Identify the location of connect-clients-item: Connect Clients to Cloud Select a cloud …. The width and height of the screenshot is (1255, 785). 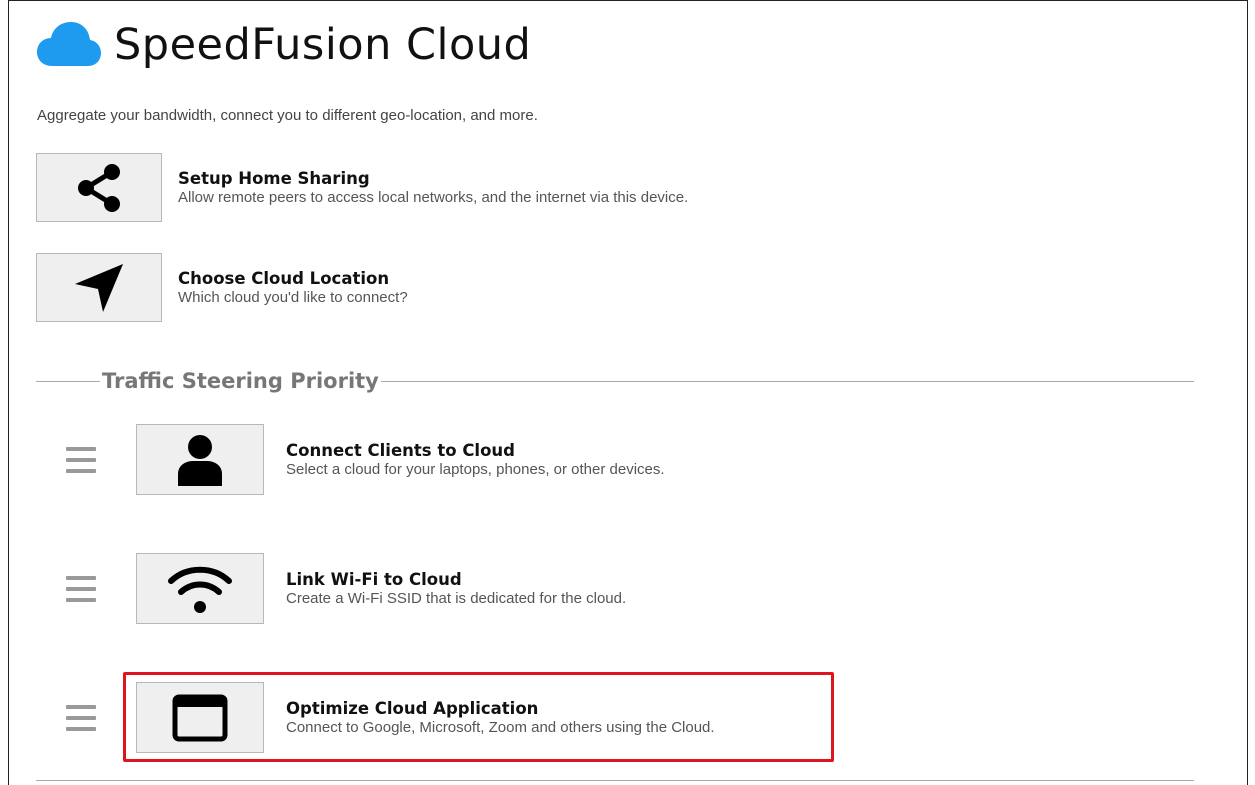
(400, 459).